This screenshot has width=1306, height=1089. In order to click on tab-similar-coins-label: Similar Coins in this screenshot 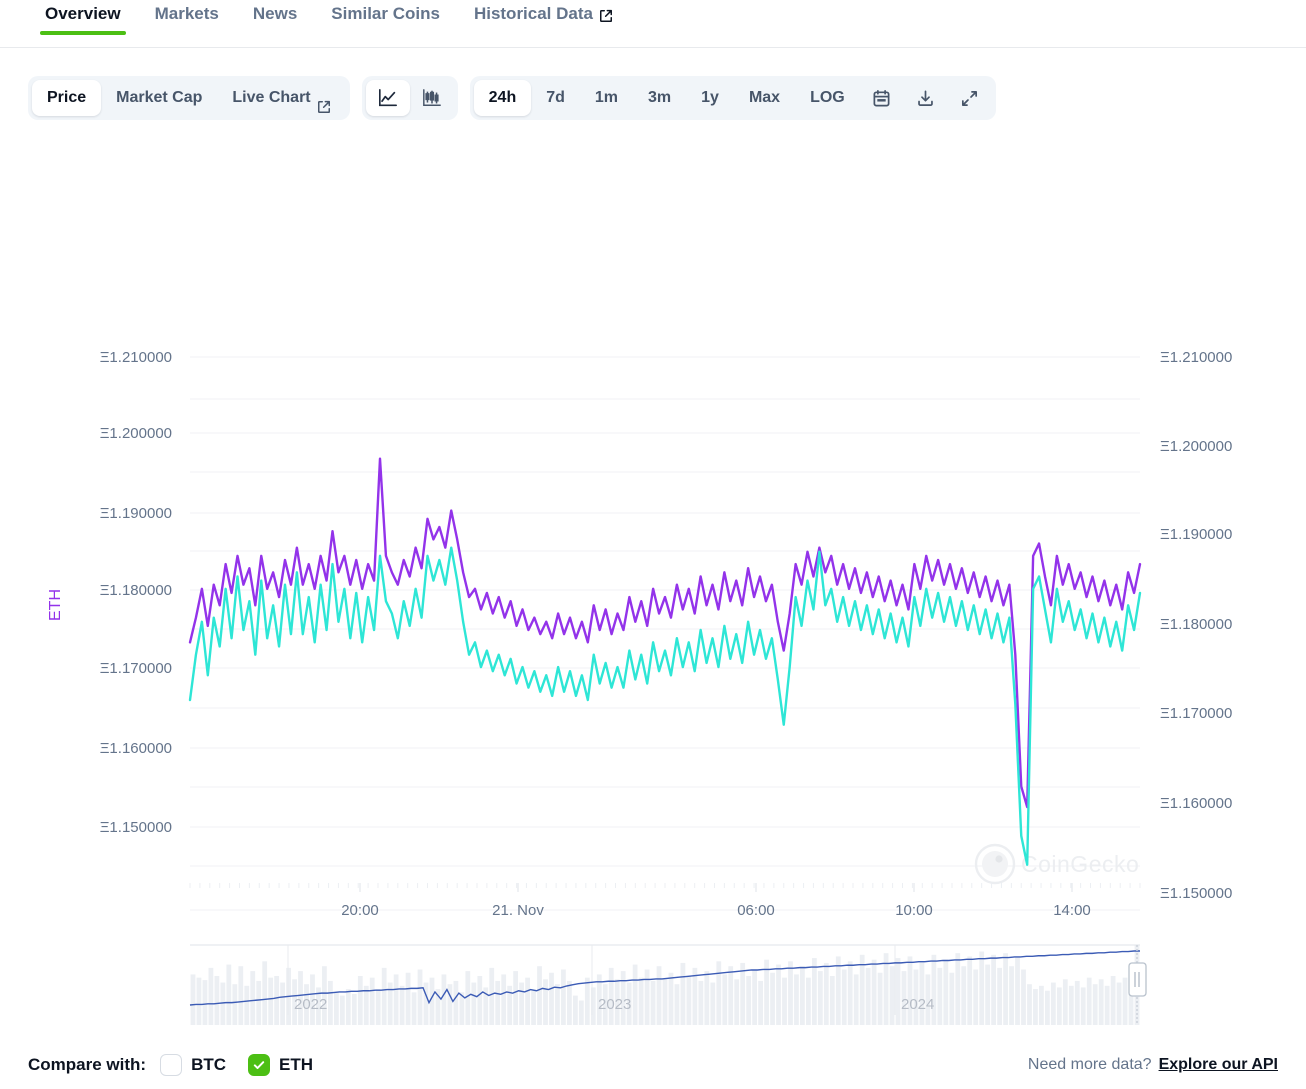, I will do `click(385, 13)`.